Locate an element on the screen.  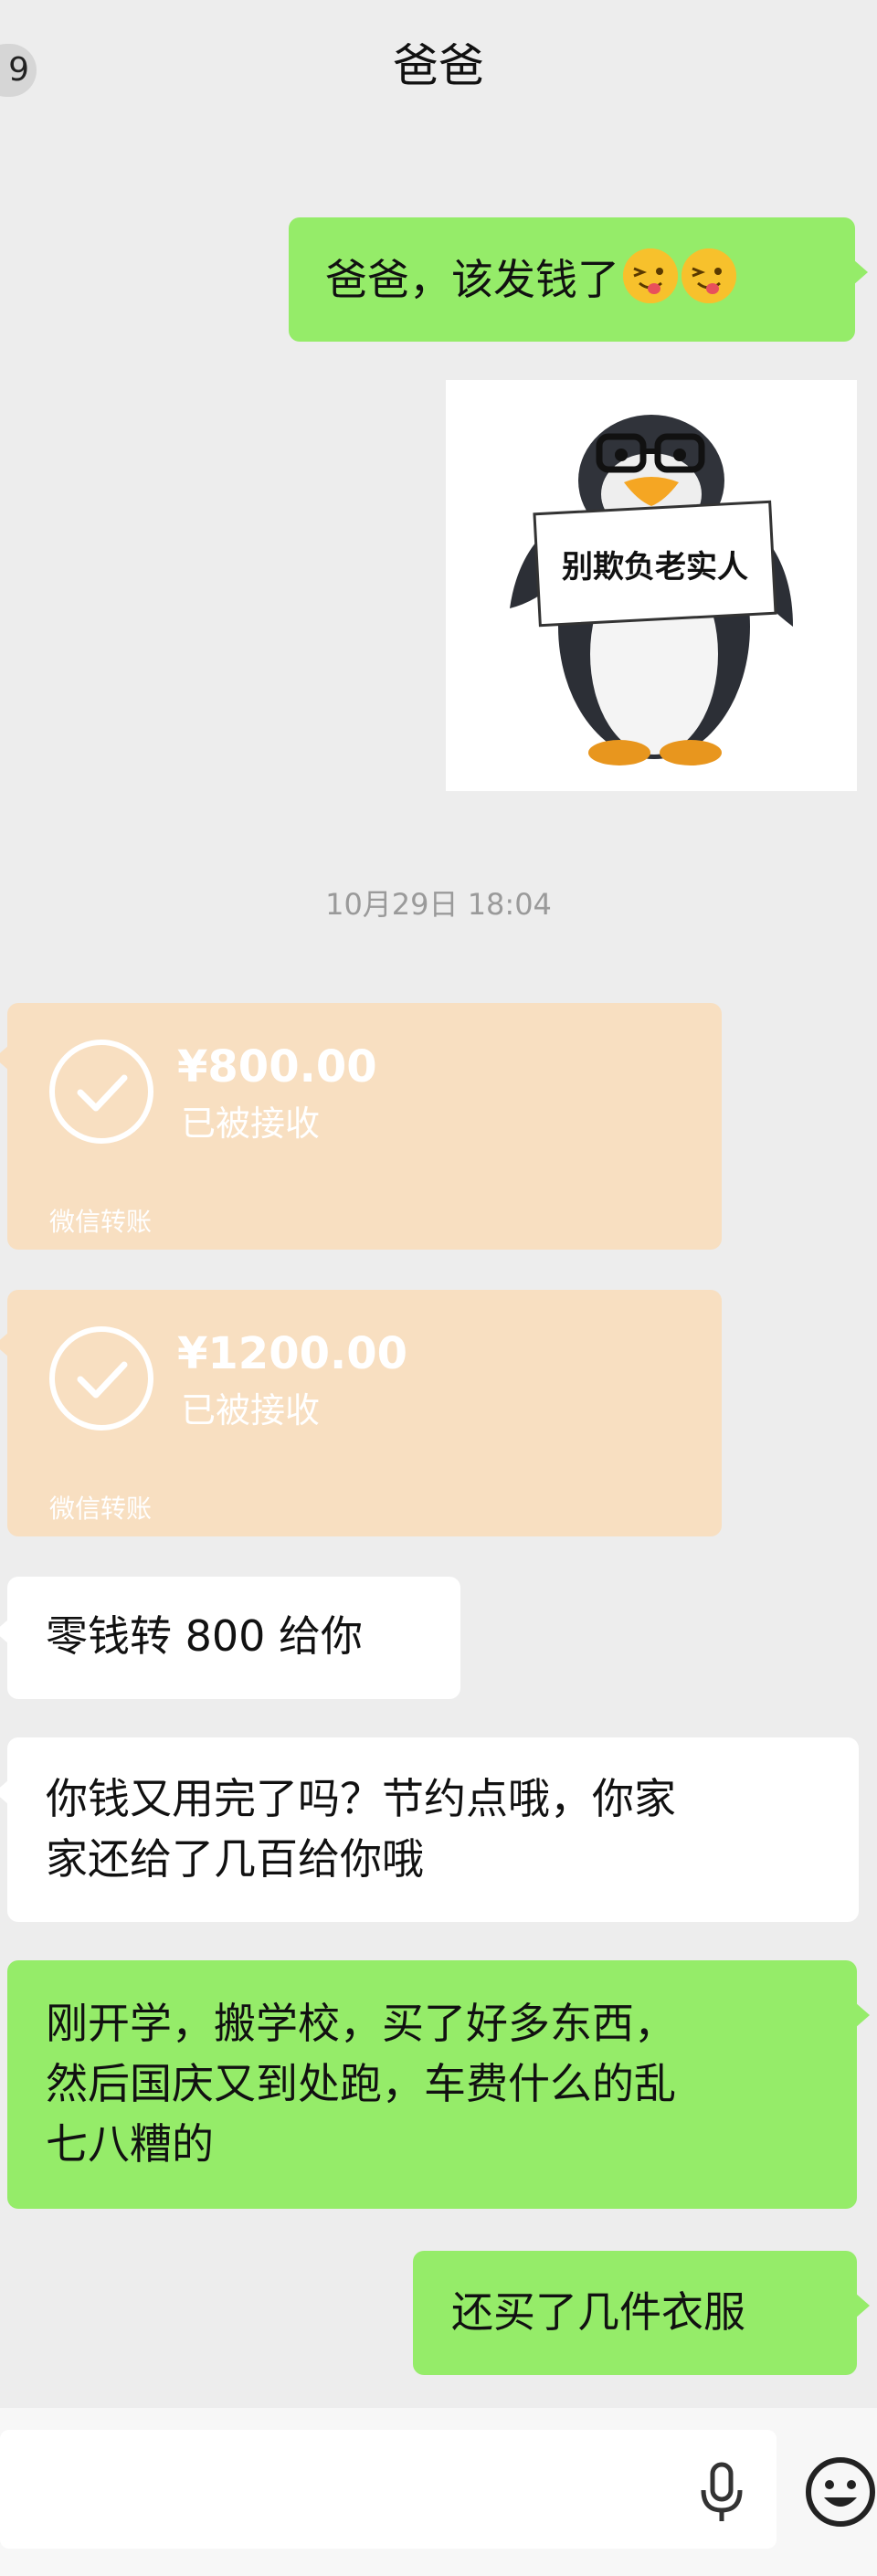
message-bubble-outgoing: 刚开学，搬学校，买了好多东西， 然后国庆又到处跑，车费什么的乱 七八糟的 is located at coordinates (438, 2084).